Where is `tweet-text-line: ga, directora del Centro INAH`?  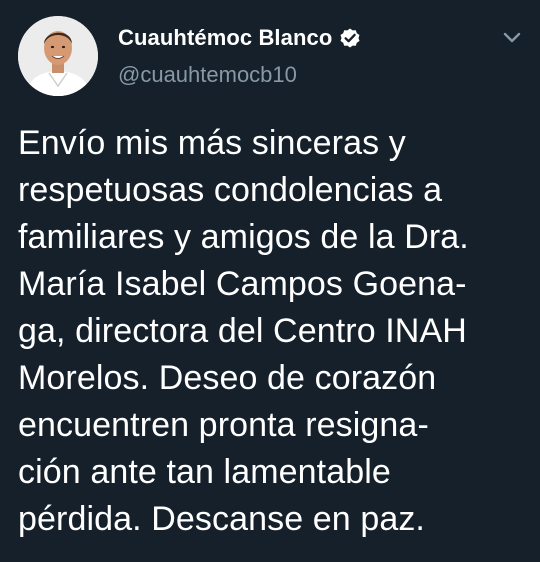
tweet-text-line: ga, directora del Centro INAH is located at coordinates (242, 331).